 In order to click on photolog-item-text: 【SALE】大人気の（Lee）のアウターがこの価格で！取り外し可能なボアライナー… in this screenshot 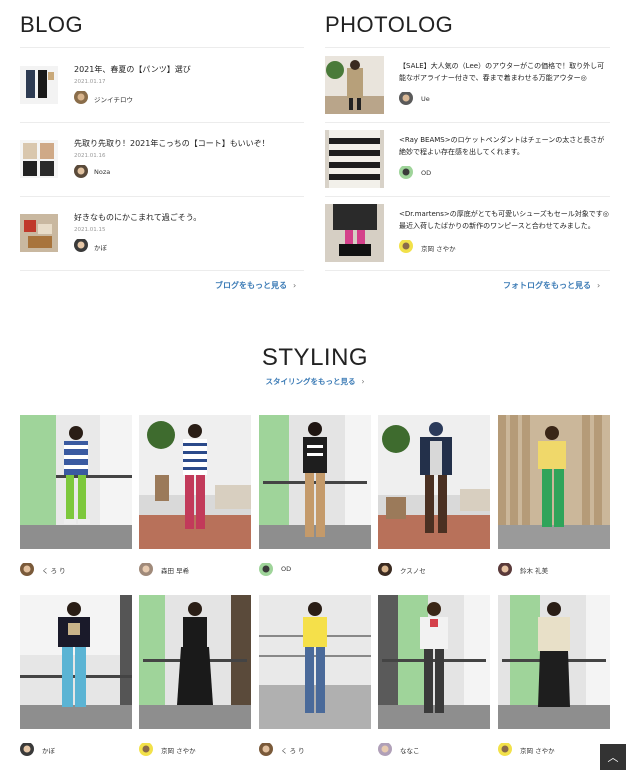, I will do `click(505, 72)`.